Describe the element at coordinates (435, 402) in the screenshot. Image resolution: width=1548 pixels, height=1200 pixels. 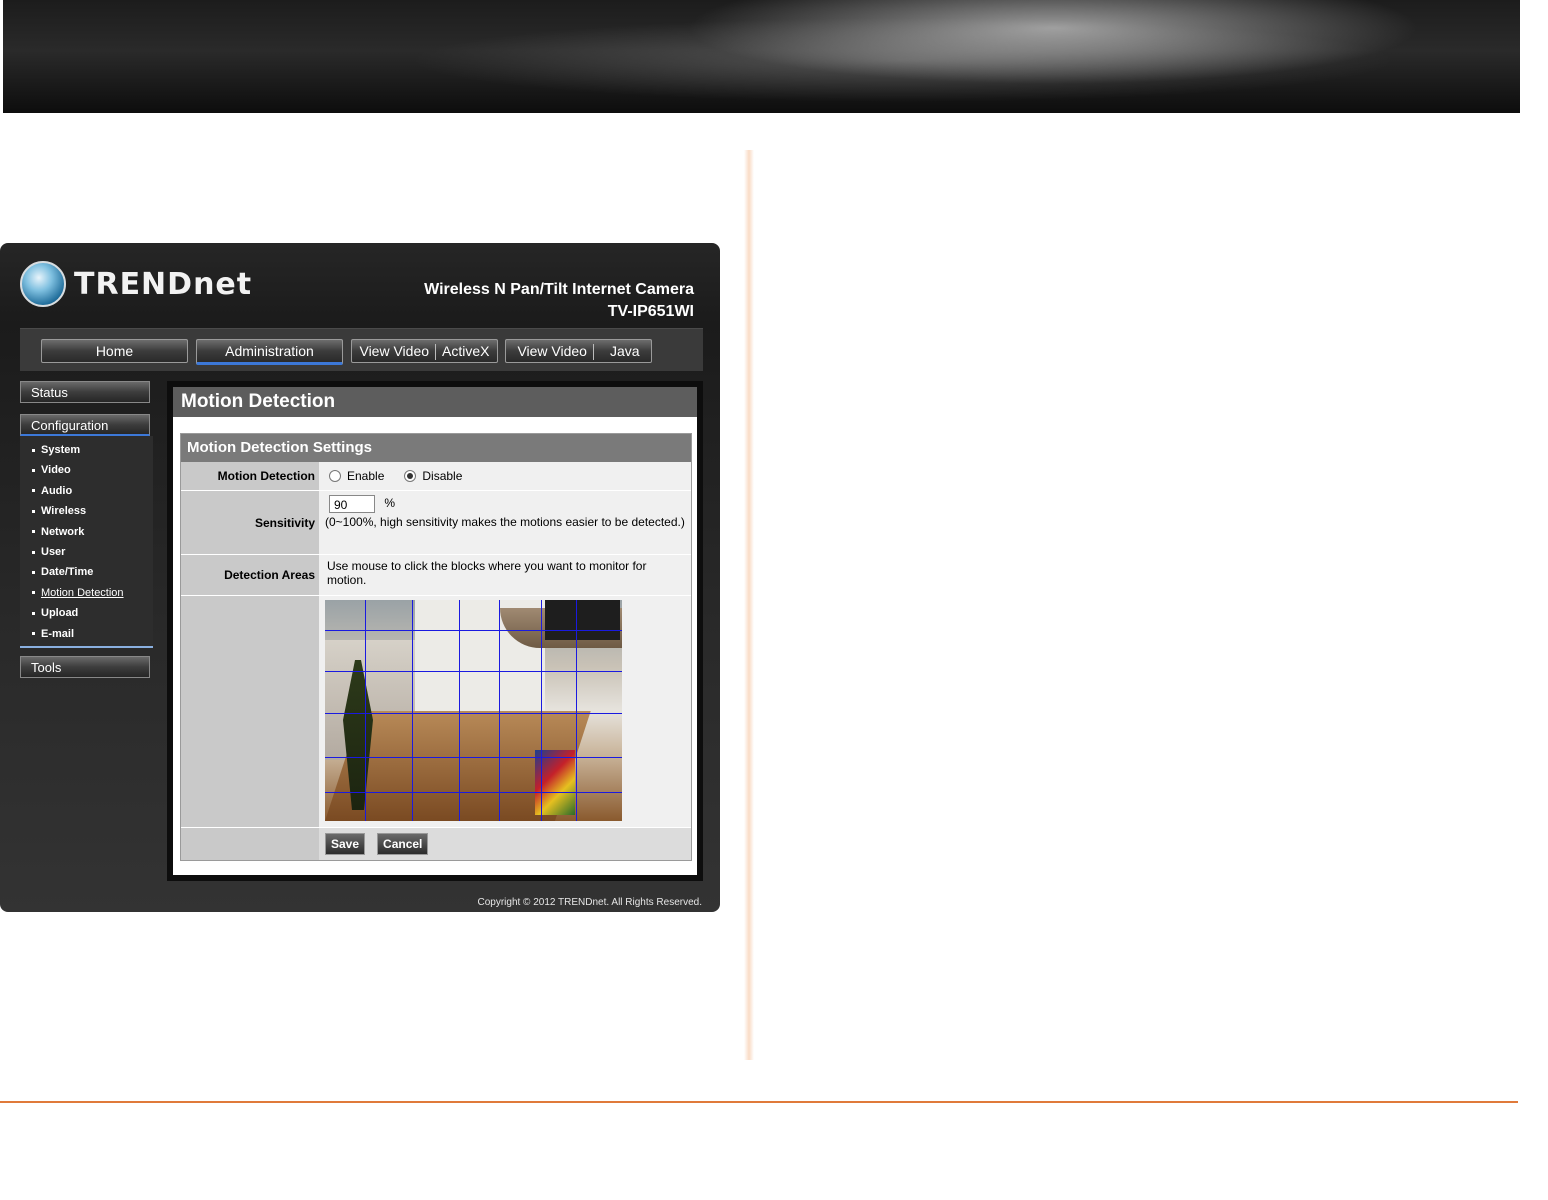
I see `page-title: Motion Detection` at that location.